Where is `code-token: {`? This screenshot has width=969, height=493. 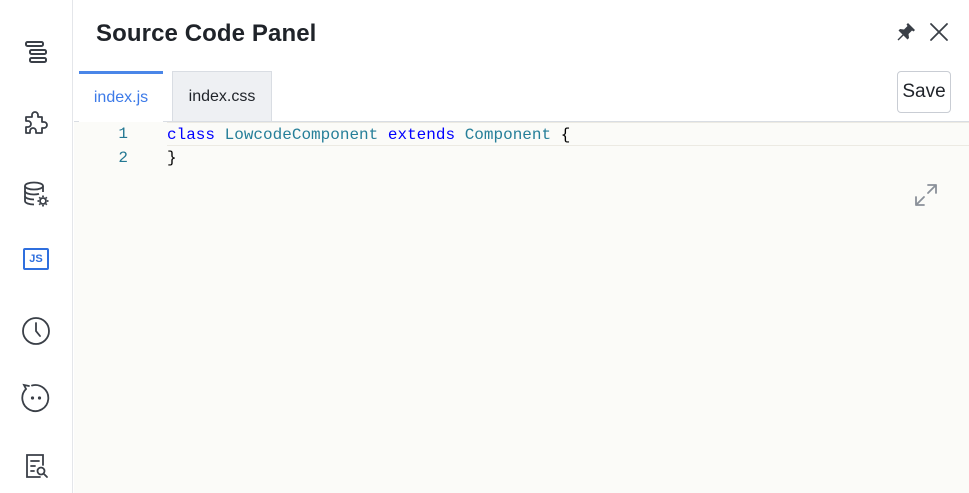
code-token: { is located at coordinates (561, 135).